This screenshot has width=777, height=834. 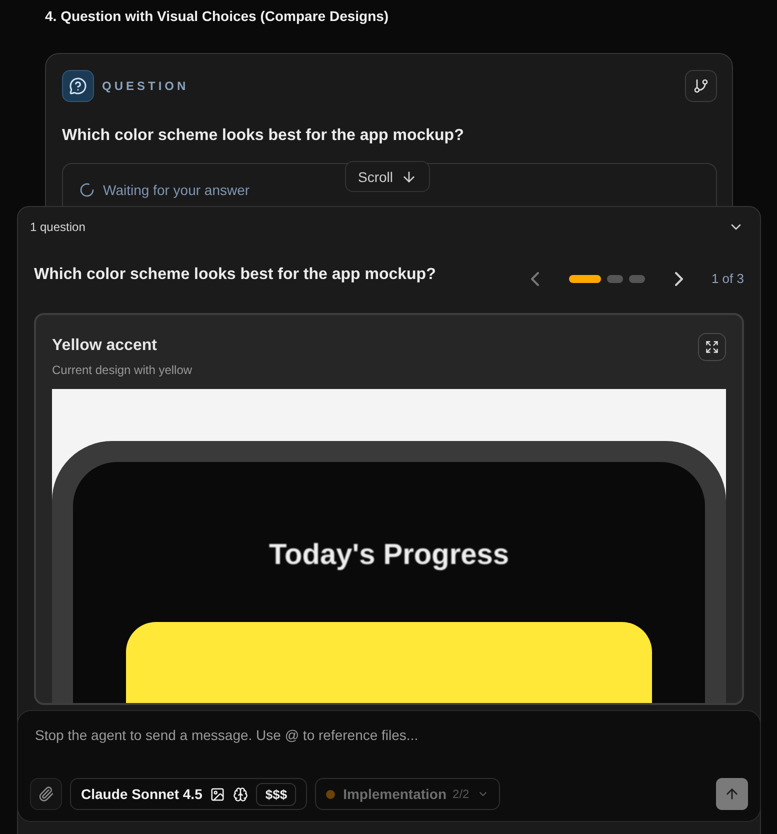 What do you see at coordinates (727, 278) in the screenshot?
I see `page-indicator: 1 of 3` at bounding box center [727, 278].